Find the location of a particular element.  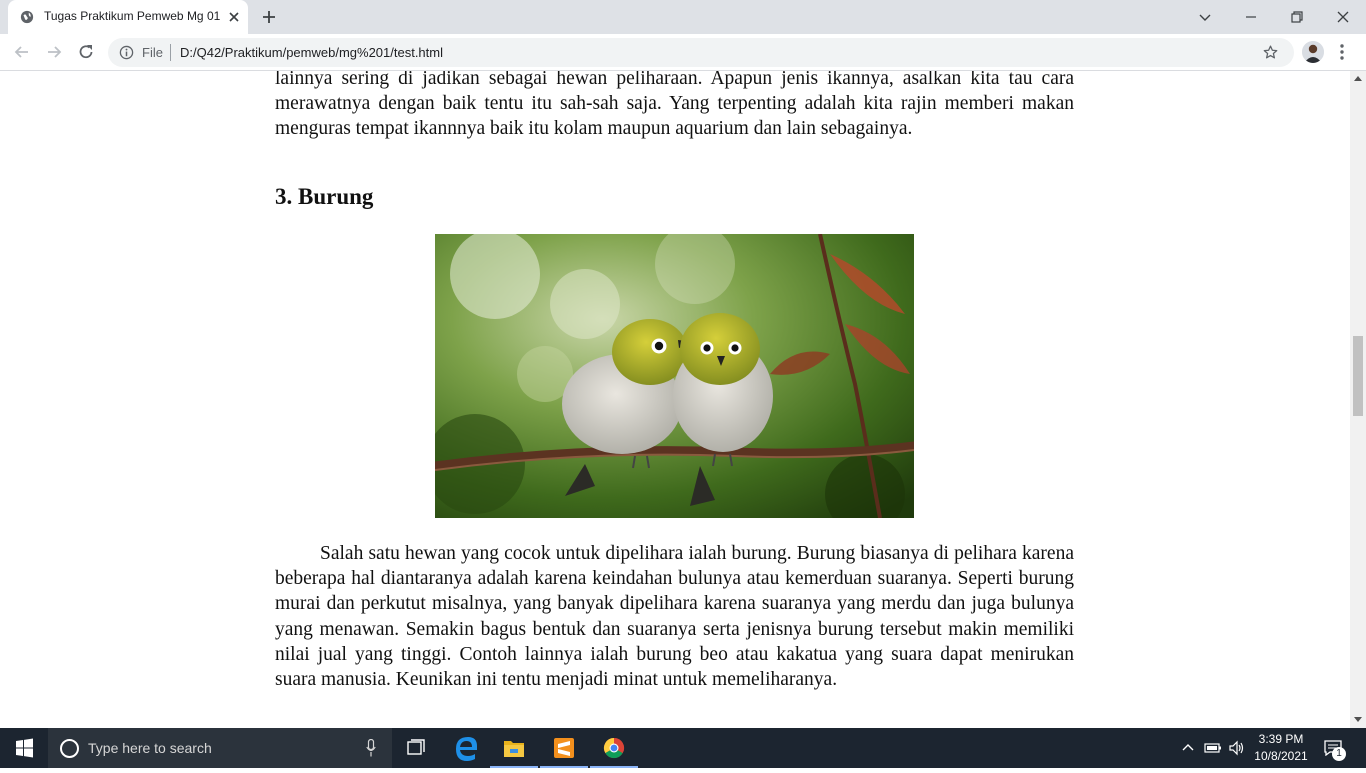

profile-avatar is located at coordinates (1313, 52).